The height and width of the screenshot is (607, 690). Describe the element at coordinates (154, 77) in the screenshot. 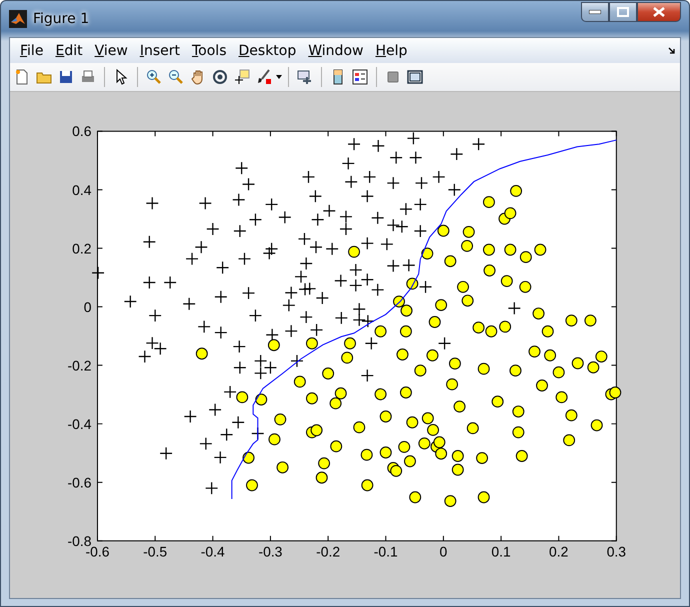

I see `zoom-in-icon` at that location.